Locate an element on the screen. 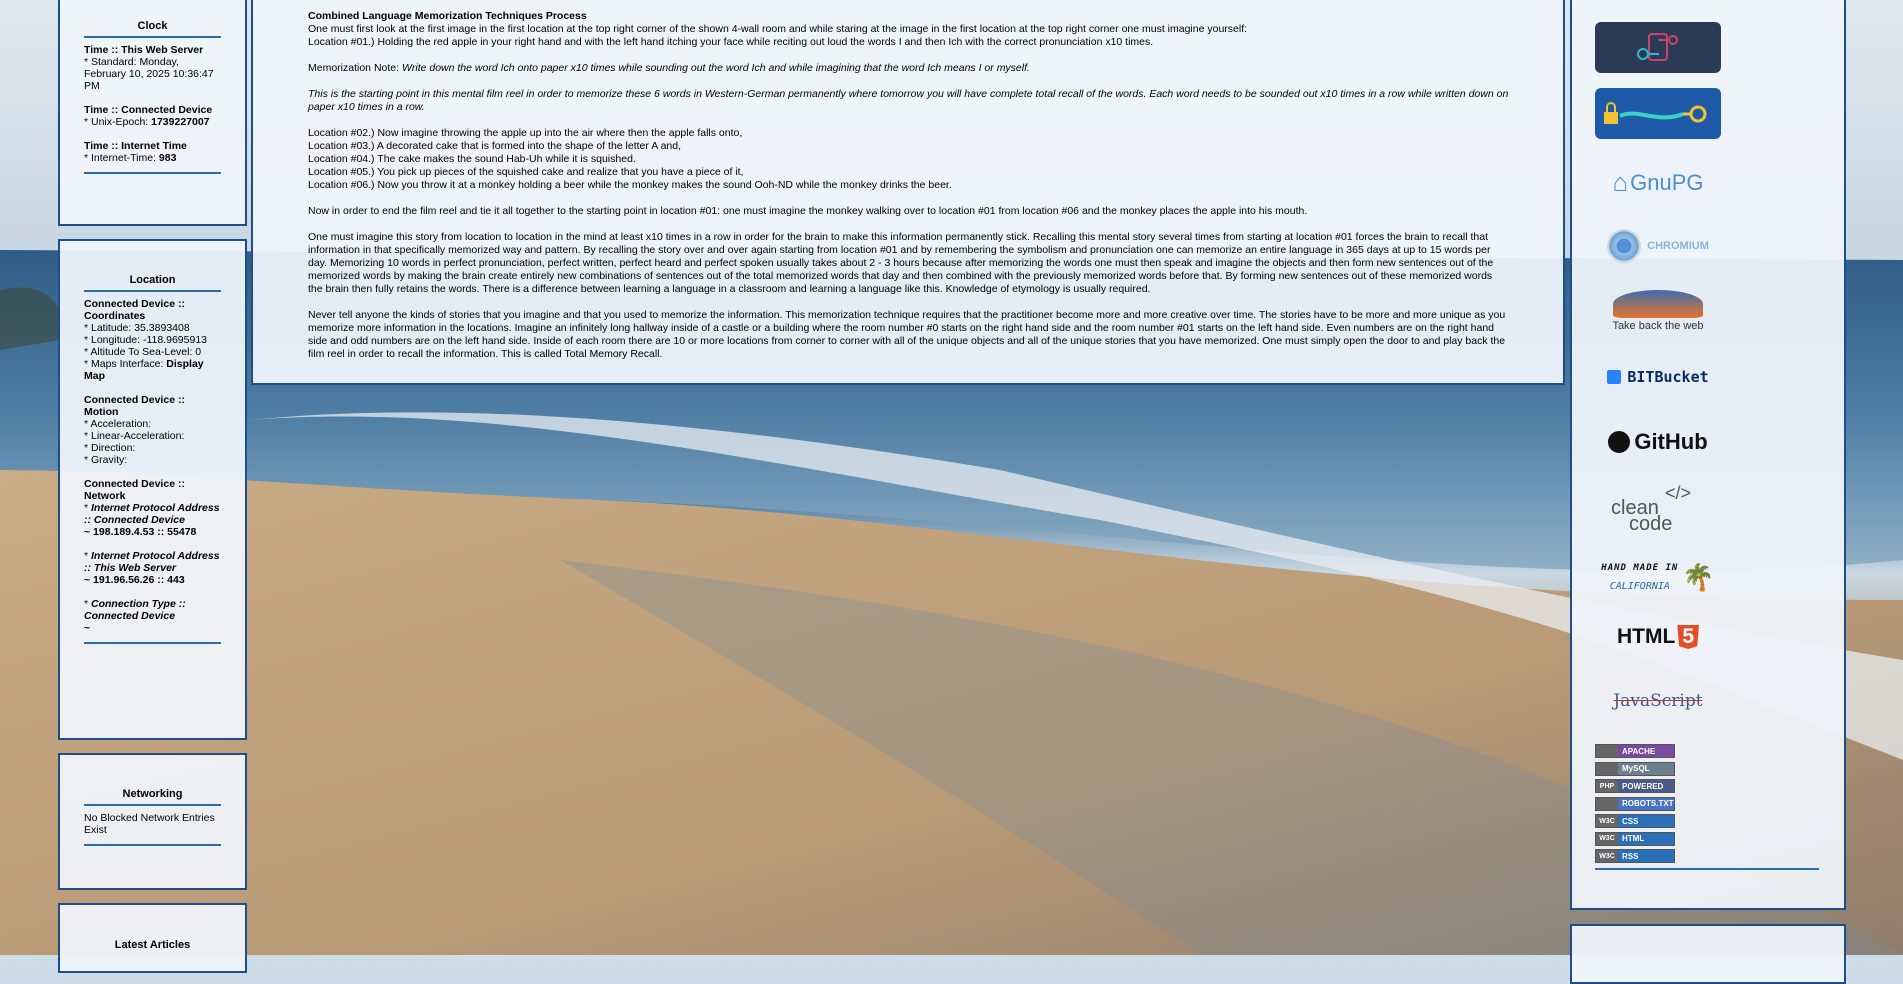  handmade-wrap: HAND MADE IN CALIFORNIA is located at coordinates (1639, 577).